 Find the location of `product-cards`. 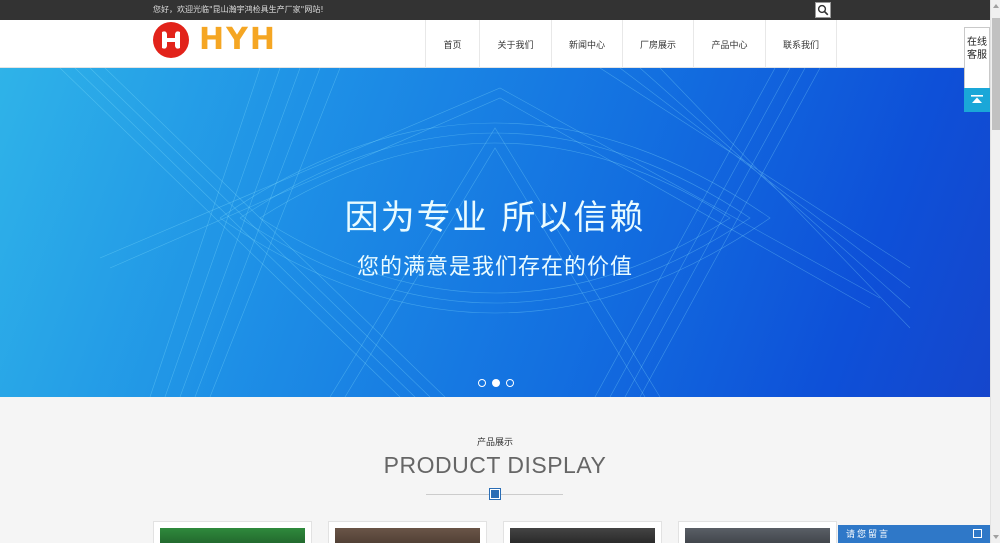

product-cards is located at coordinates (495, 532).